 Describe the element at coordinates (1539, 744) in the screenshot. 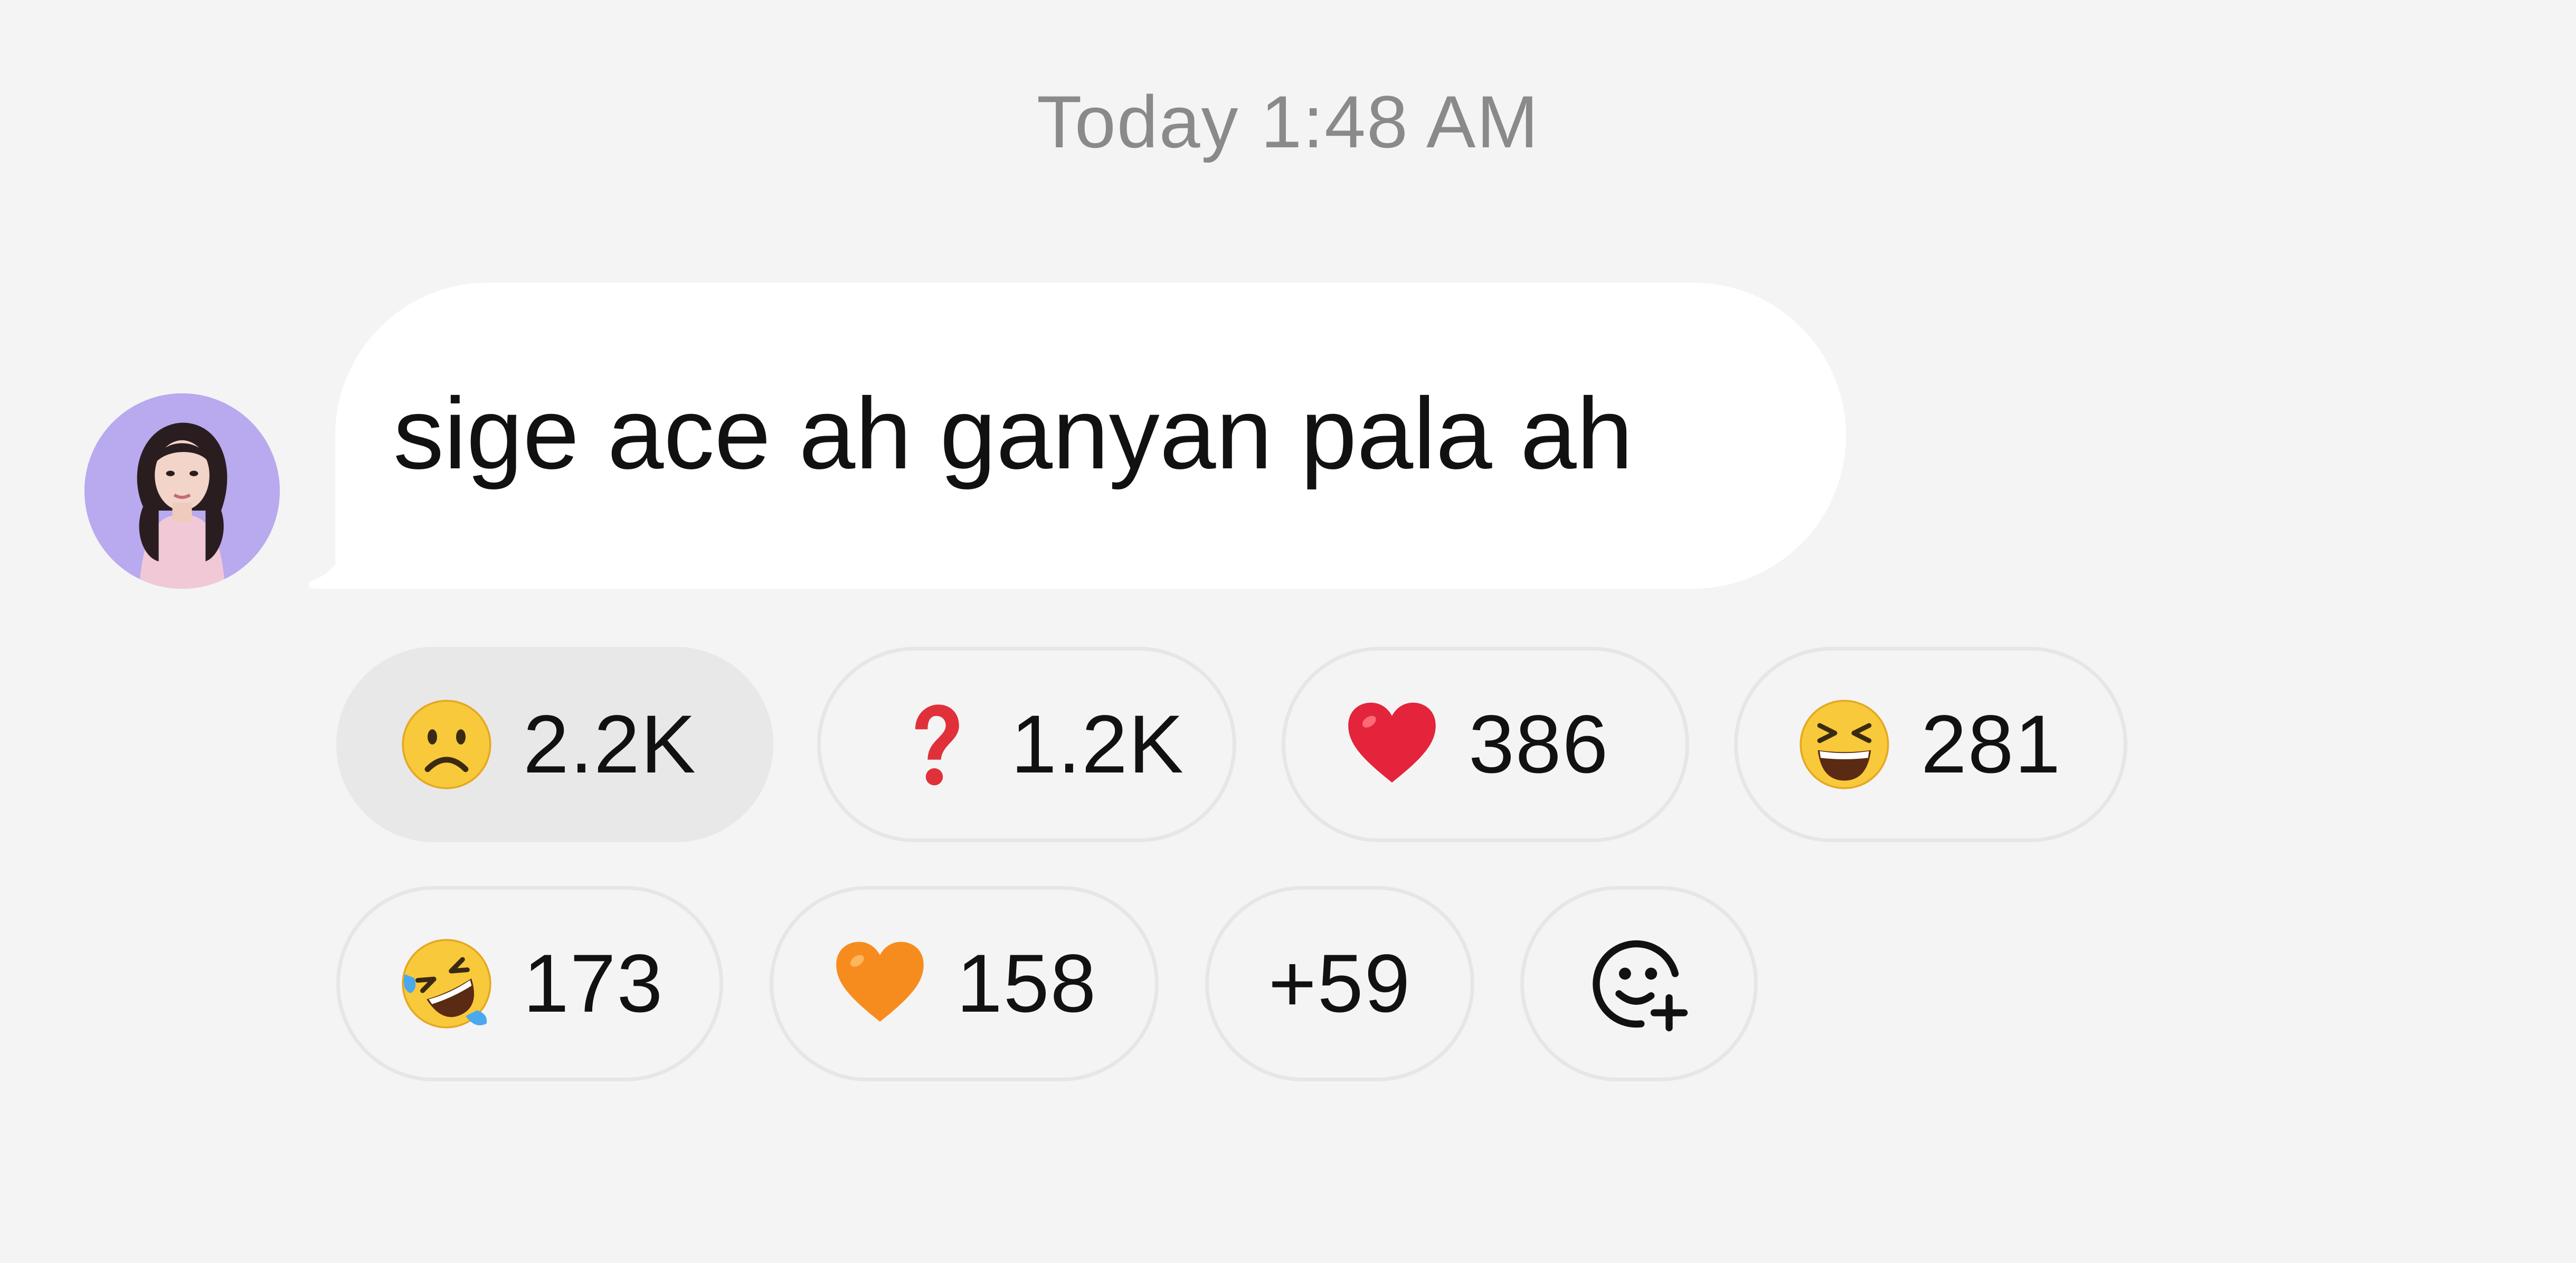

I see `reaction-count: 386` at that location.